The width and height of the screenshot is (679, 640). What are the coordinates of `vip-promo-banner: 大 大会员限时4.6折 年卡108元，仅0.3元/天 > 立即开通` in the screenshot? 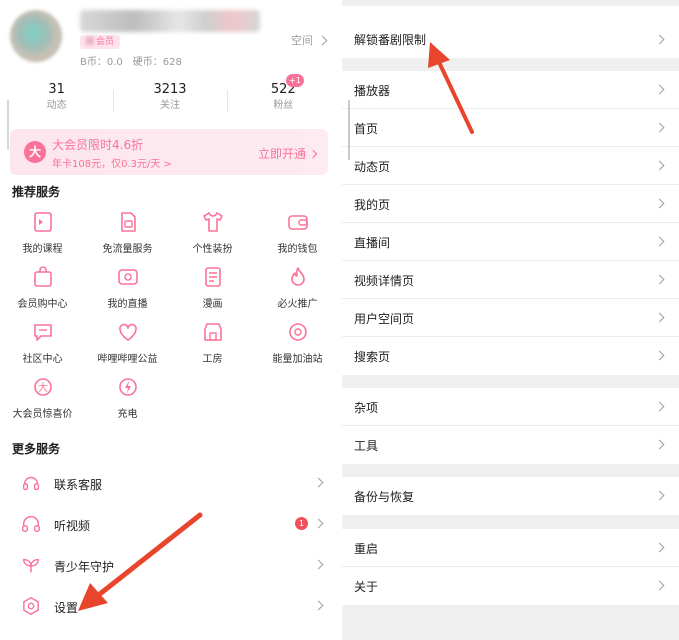 It's located at (169, 152).